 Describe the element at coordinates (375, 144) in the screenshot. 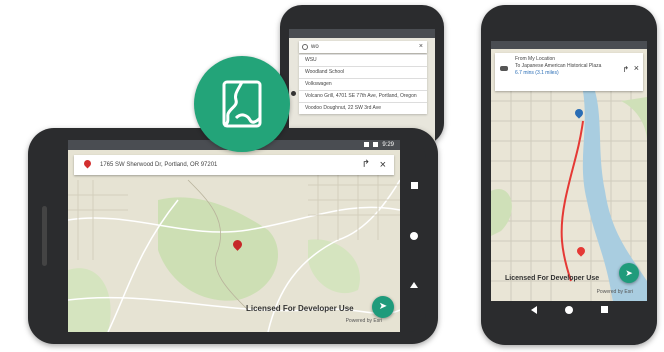

I see `battery-icon` at that location.